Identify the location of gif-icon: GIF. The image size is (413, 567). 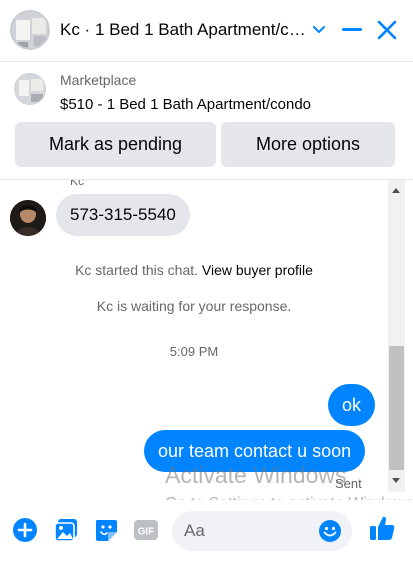
(146, 530).